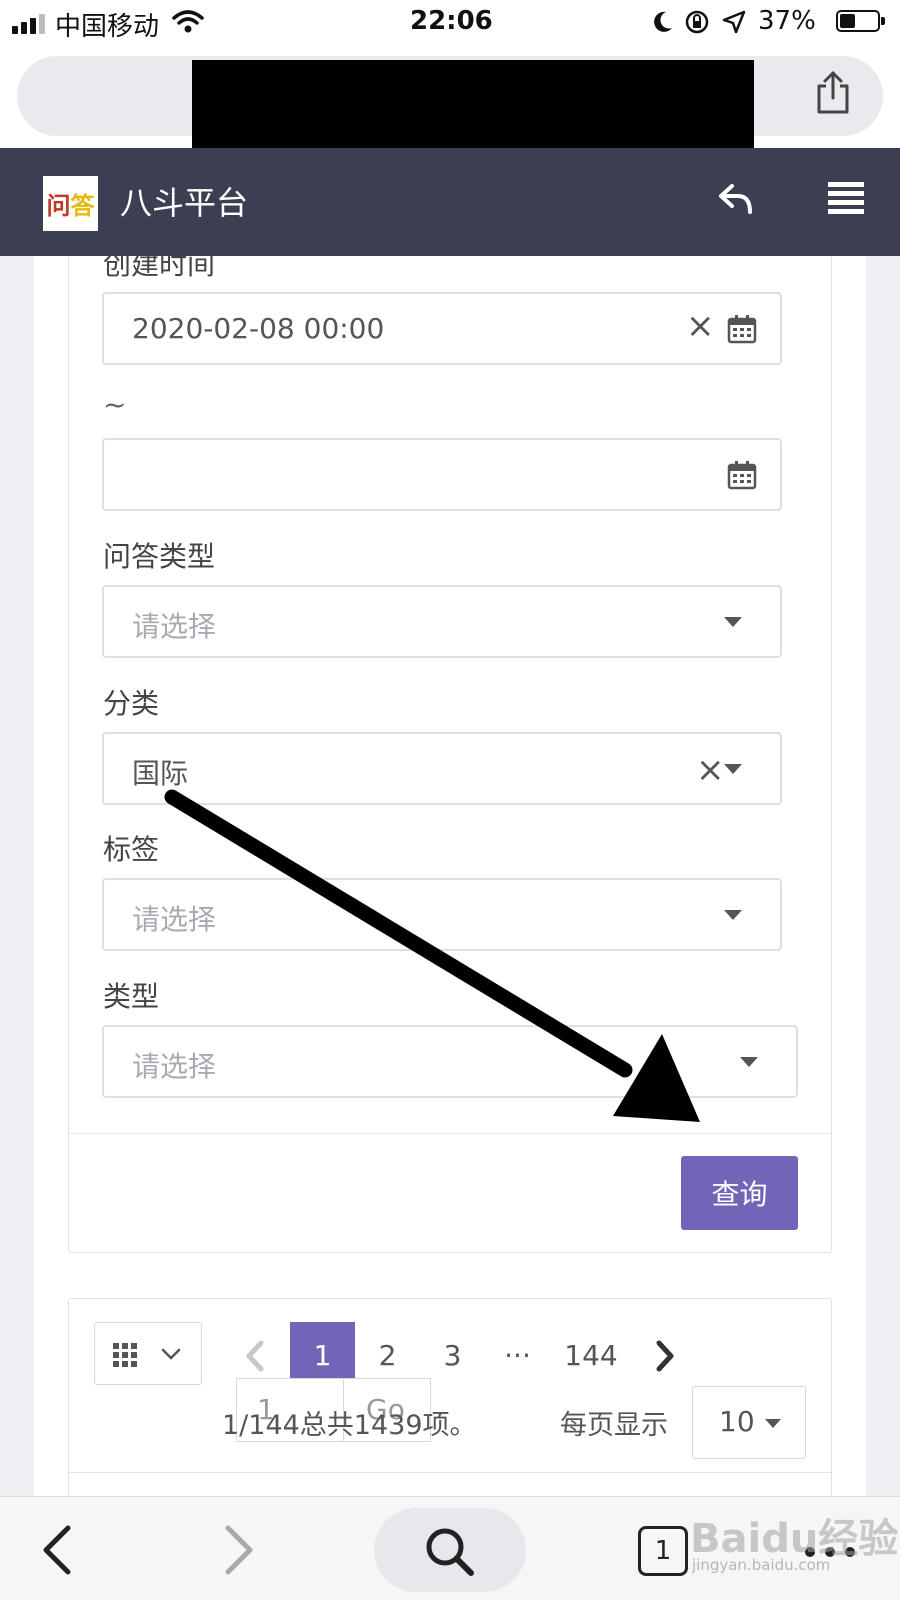  Describe the element at coordinates (846, 198) in the screenshot. I see `menu-icon` at that location.